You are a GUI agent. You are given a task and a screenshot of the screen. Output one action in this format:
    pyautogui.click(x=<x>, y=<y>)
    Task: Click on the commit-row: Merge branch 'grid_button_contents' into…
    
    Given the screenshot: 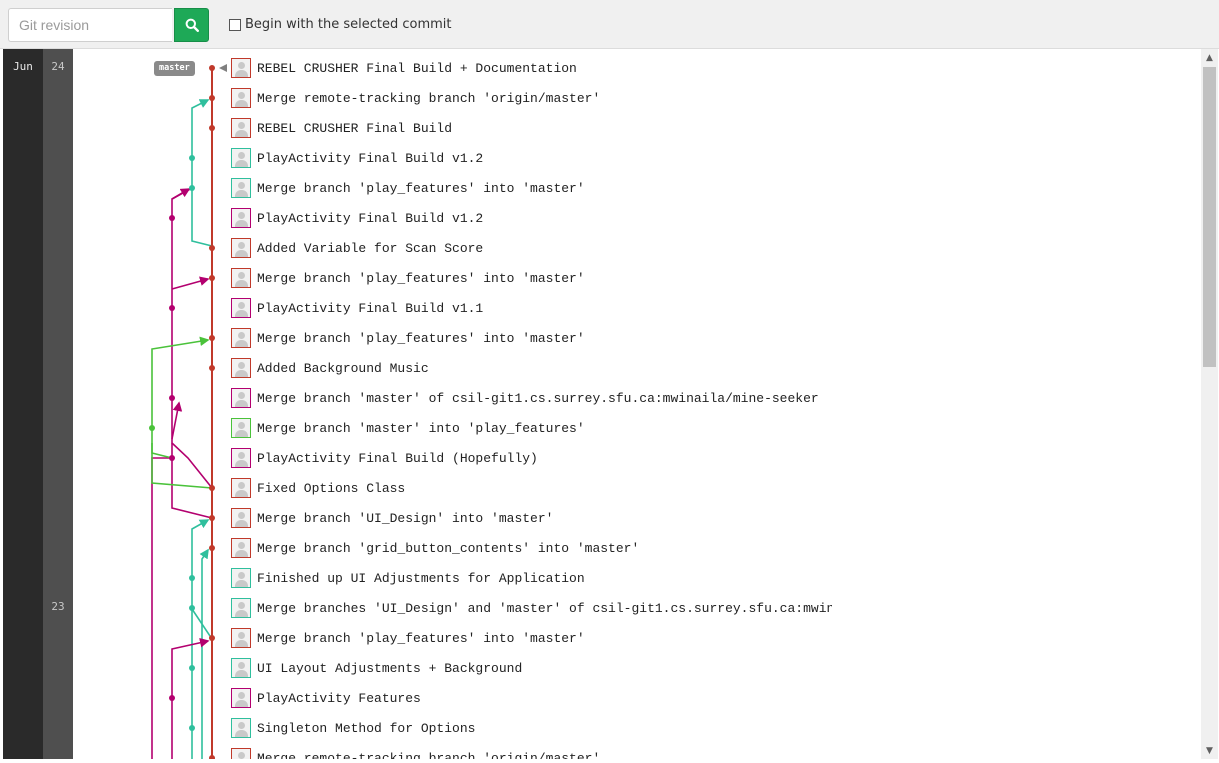 What is the action you would take?
    pyautogui.click(x=435, y=548)
    